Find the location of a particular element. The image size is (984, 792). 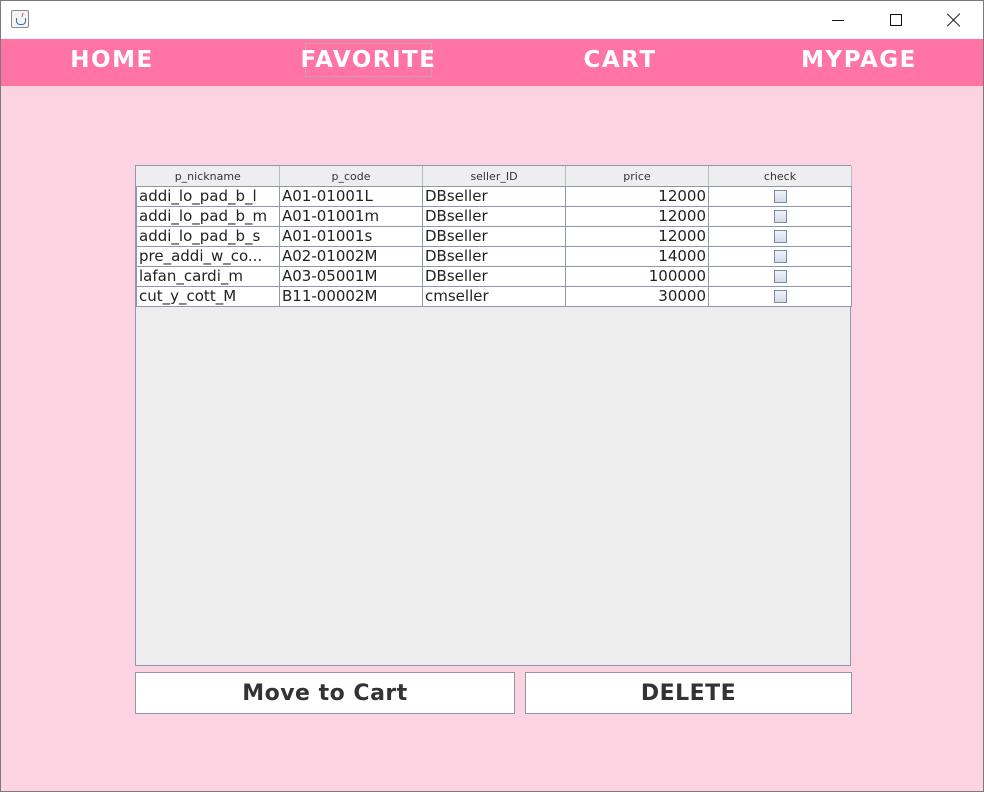

cell-price: 100000 is located at coordinates (637, 276).